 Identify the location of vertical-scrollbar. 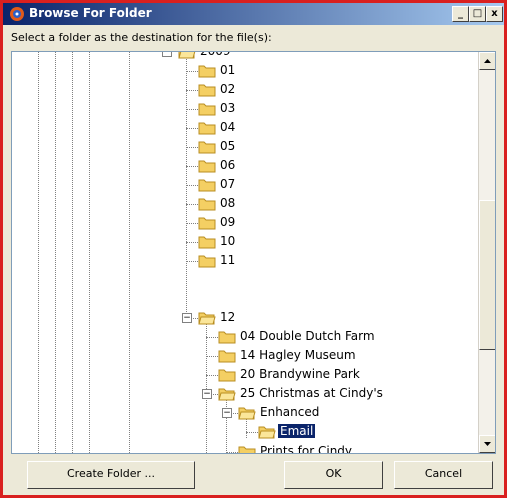
(486, 252).